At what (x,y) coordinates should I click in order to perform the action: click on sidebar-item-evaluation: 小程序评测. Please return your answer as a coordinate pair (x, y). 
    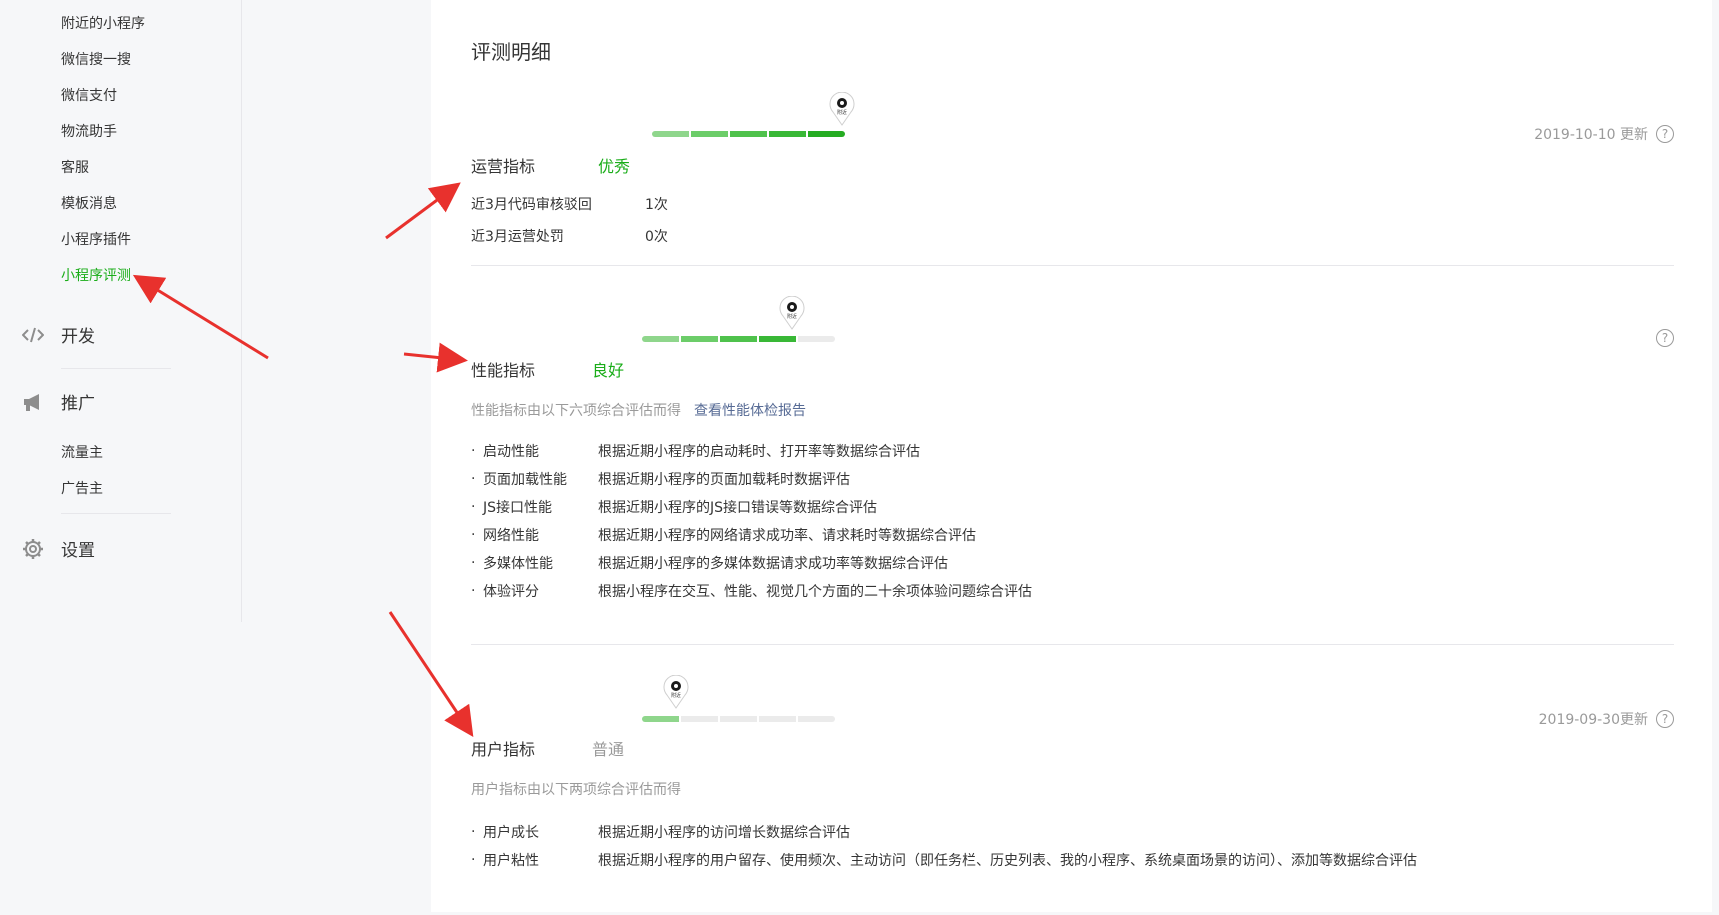
    Looking at the image, I should click on (96, 275).